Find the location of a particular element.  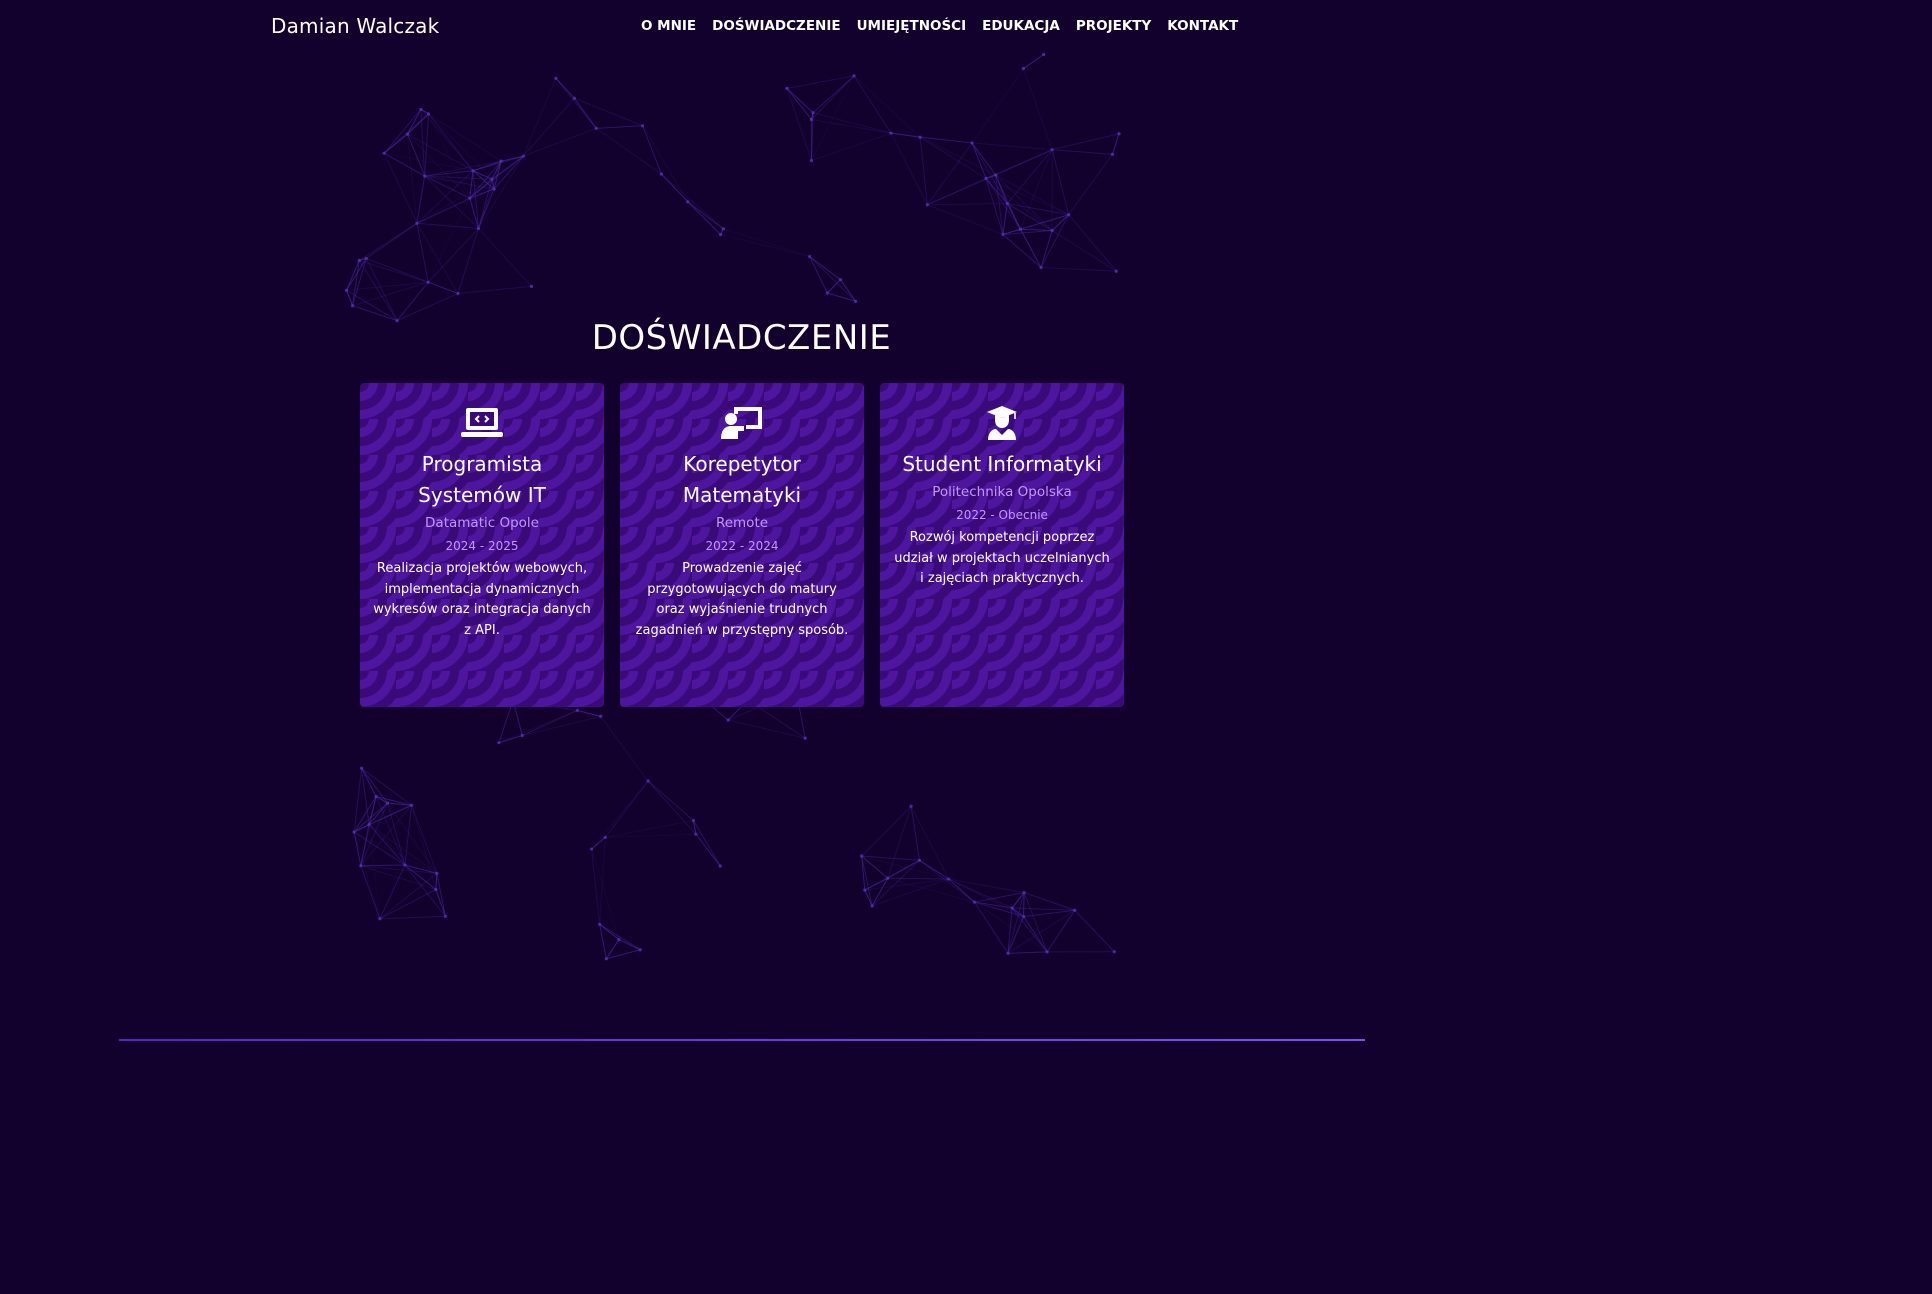

card-company: Remote is located at coordinates (742, 523).